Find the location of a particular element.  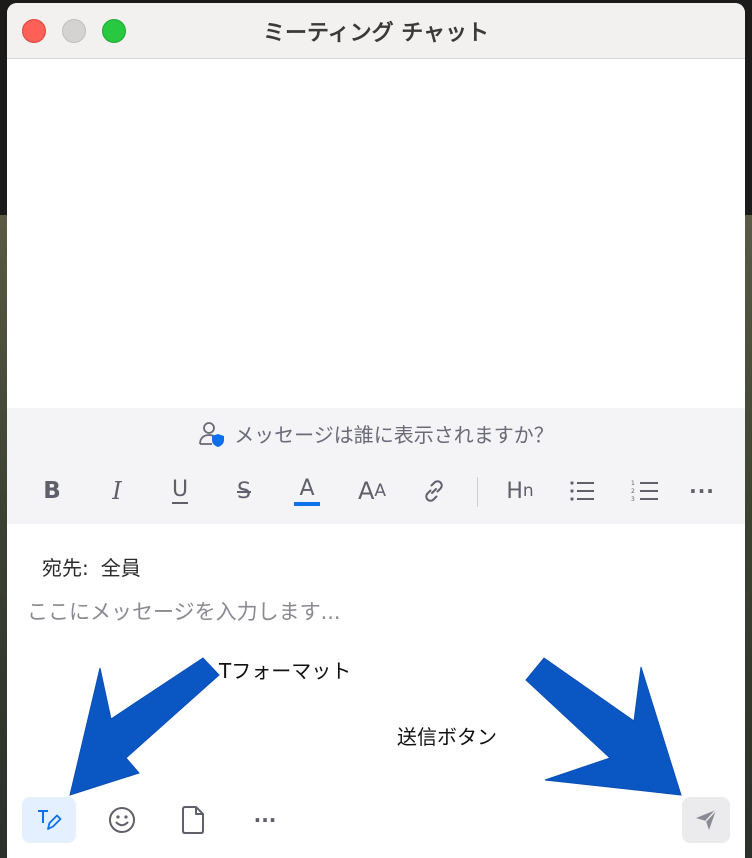

underline-button: U is located at coordinates (180, 491).